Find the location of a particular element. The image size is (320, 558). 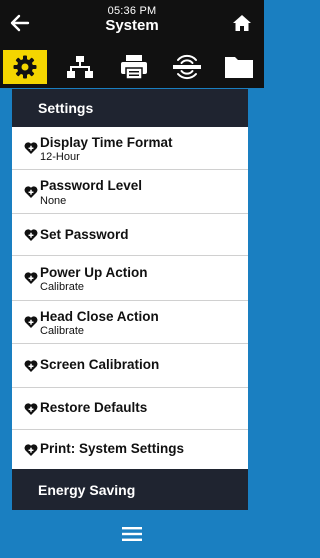

list-item-power-up-action: Power Up Action Calibrate is located at coordinates (130, 277).